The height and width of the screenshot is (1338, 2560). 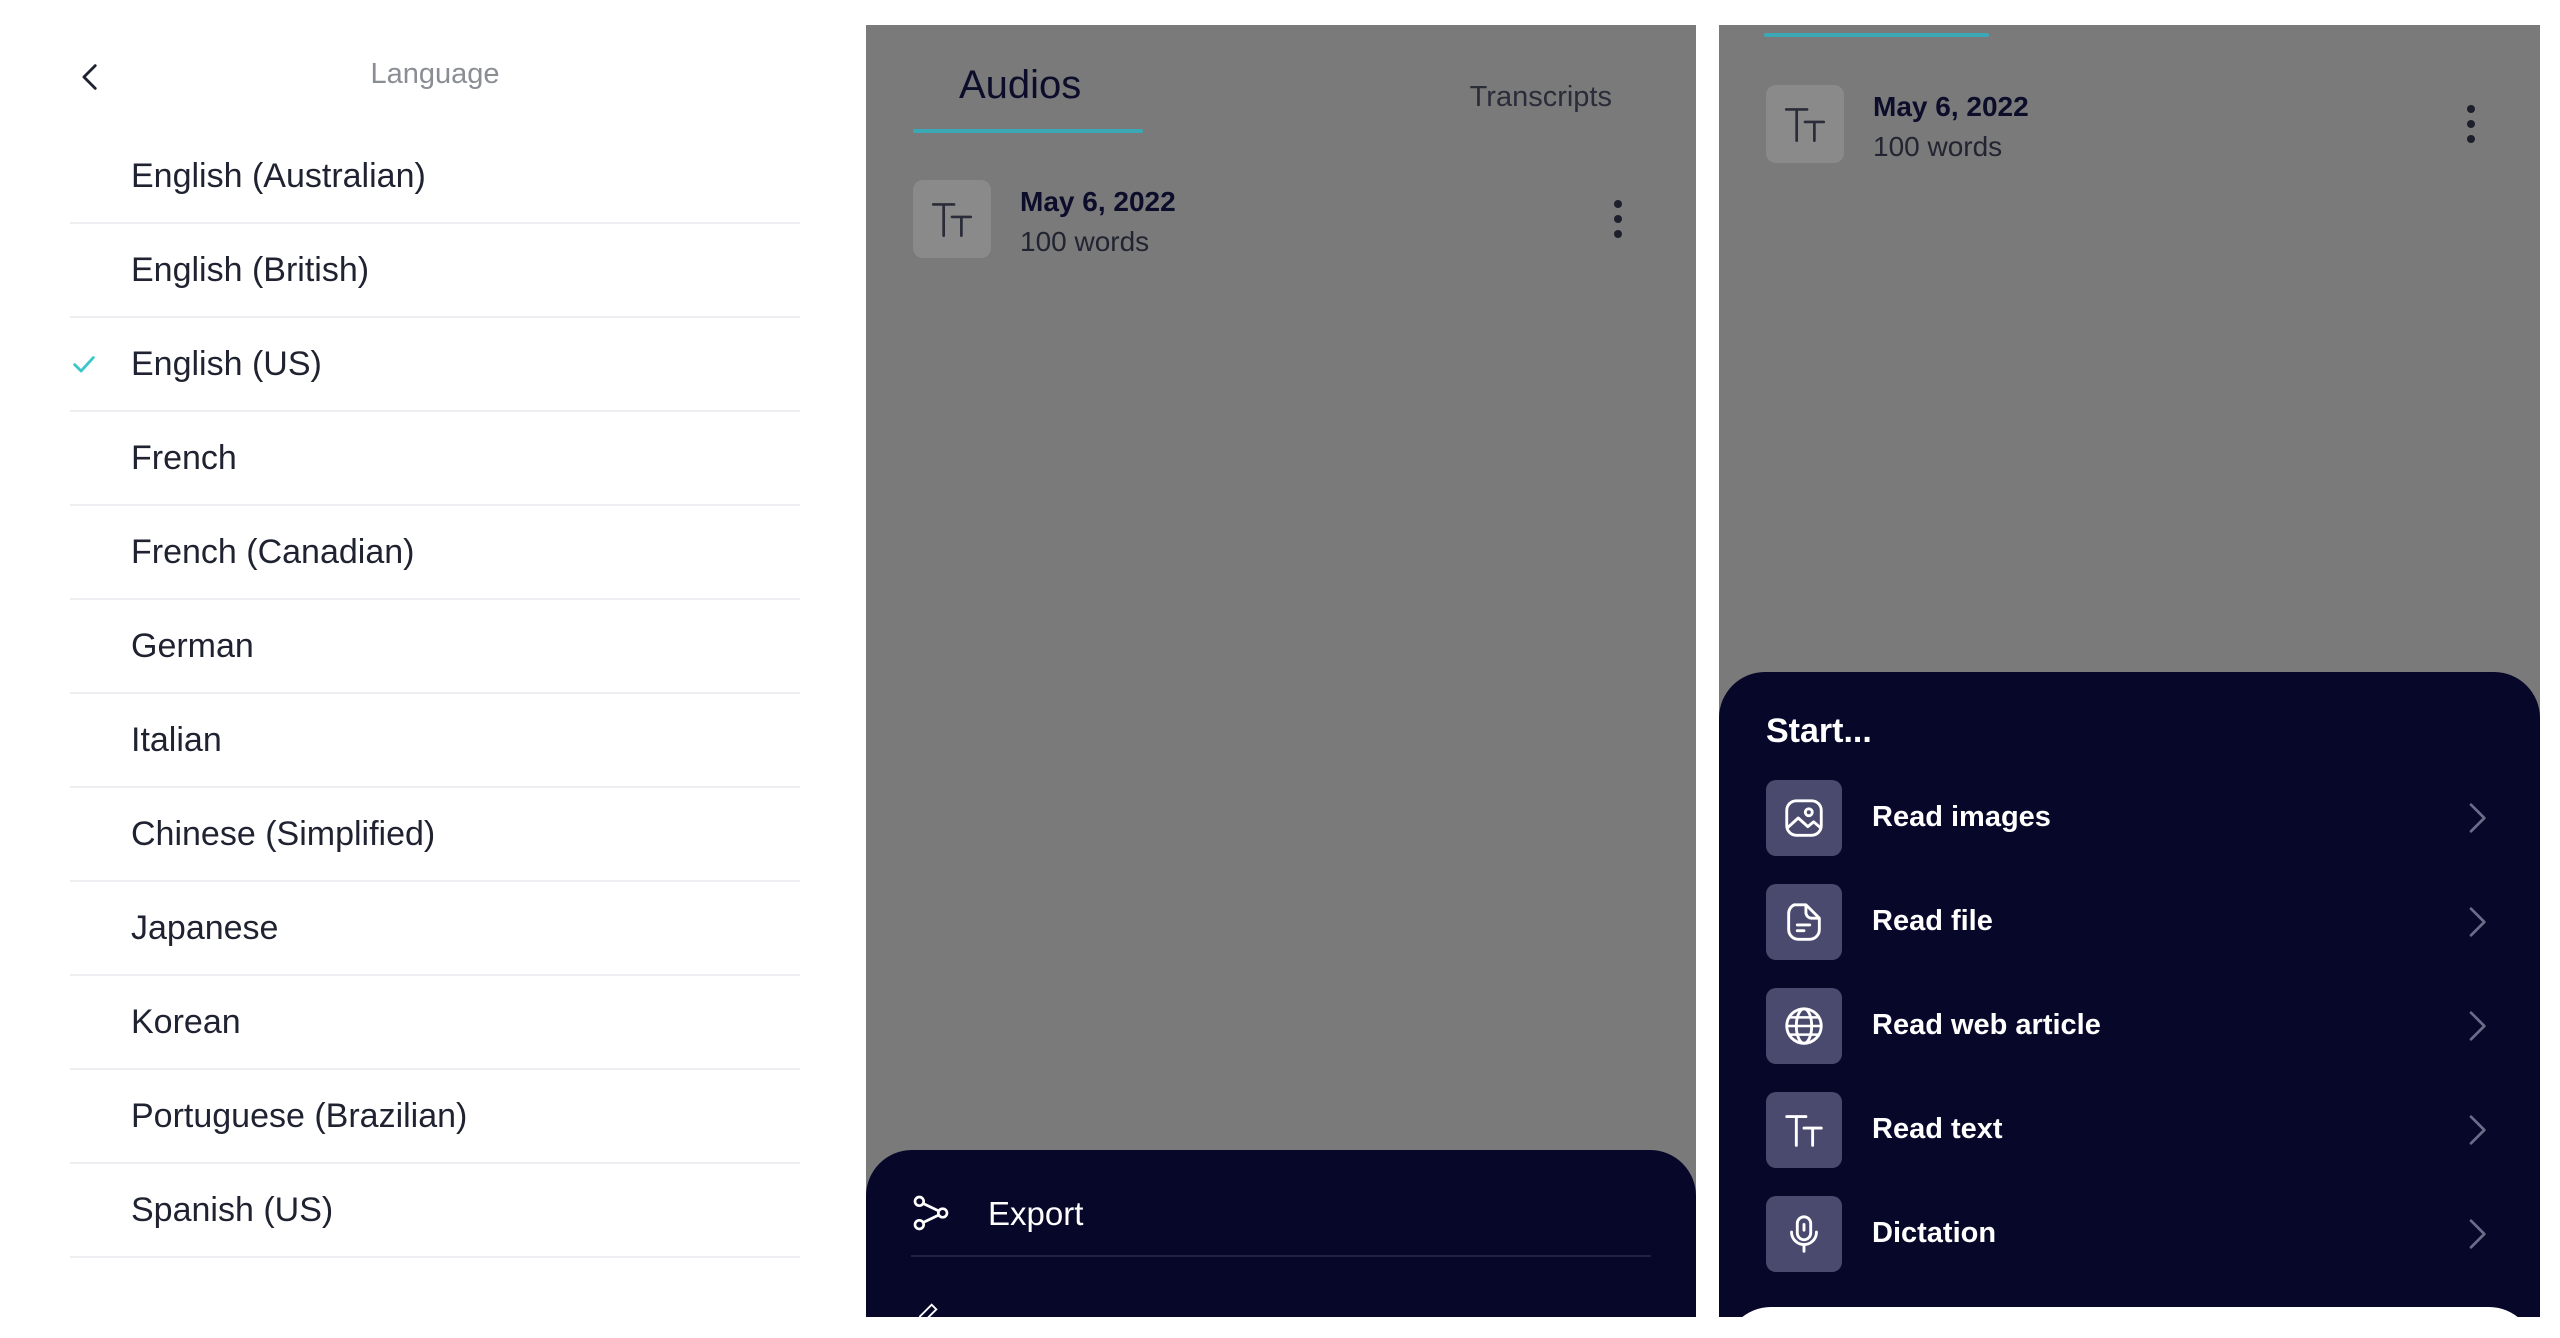 I want to click on checkmark-icon, so click(x=84, y=364).